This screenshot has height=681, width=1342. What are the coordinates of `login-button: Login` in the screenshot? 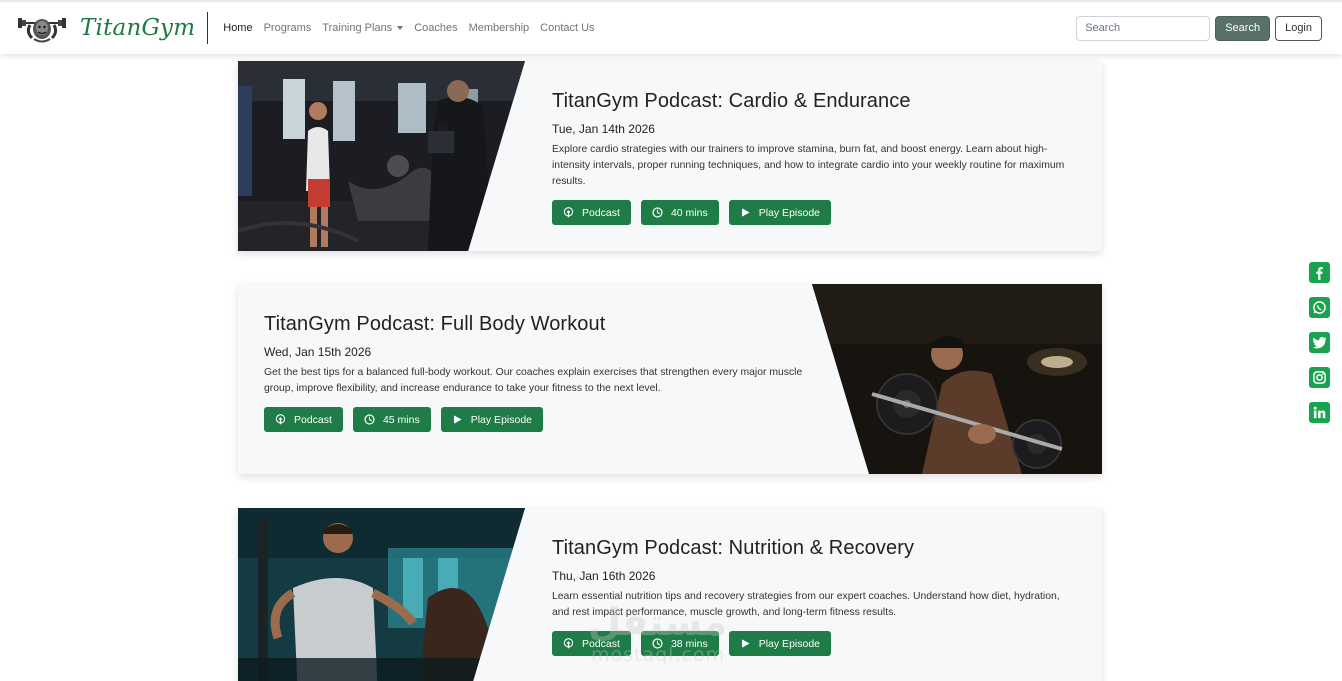 It's located at (1298, 28).